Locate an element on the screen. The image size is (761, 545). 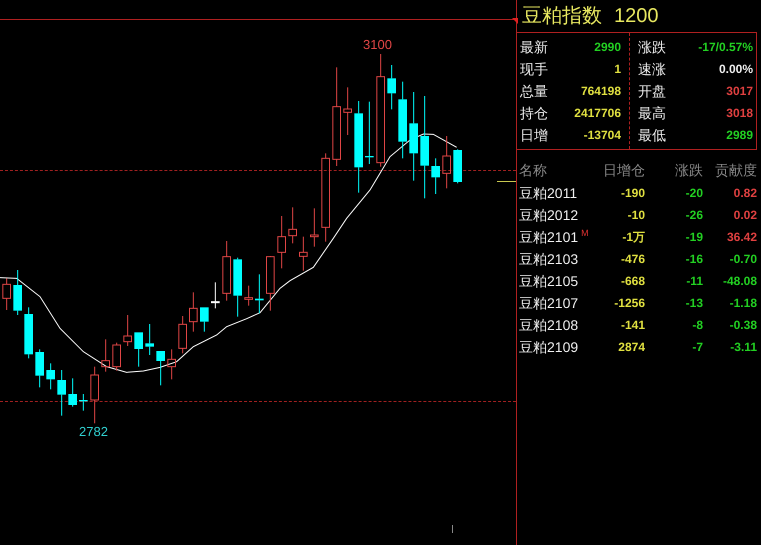
quote-label: 最高 is located at coordinates (652, 113).